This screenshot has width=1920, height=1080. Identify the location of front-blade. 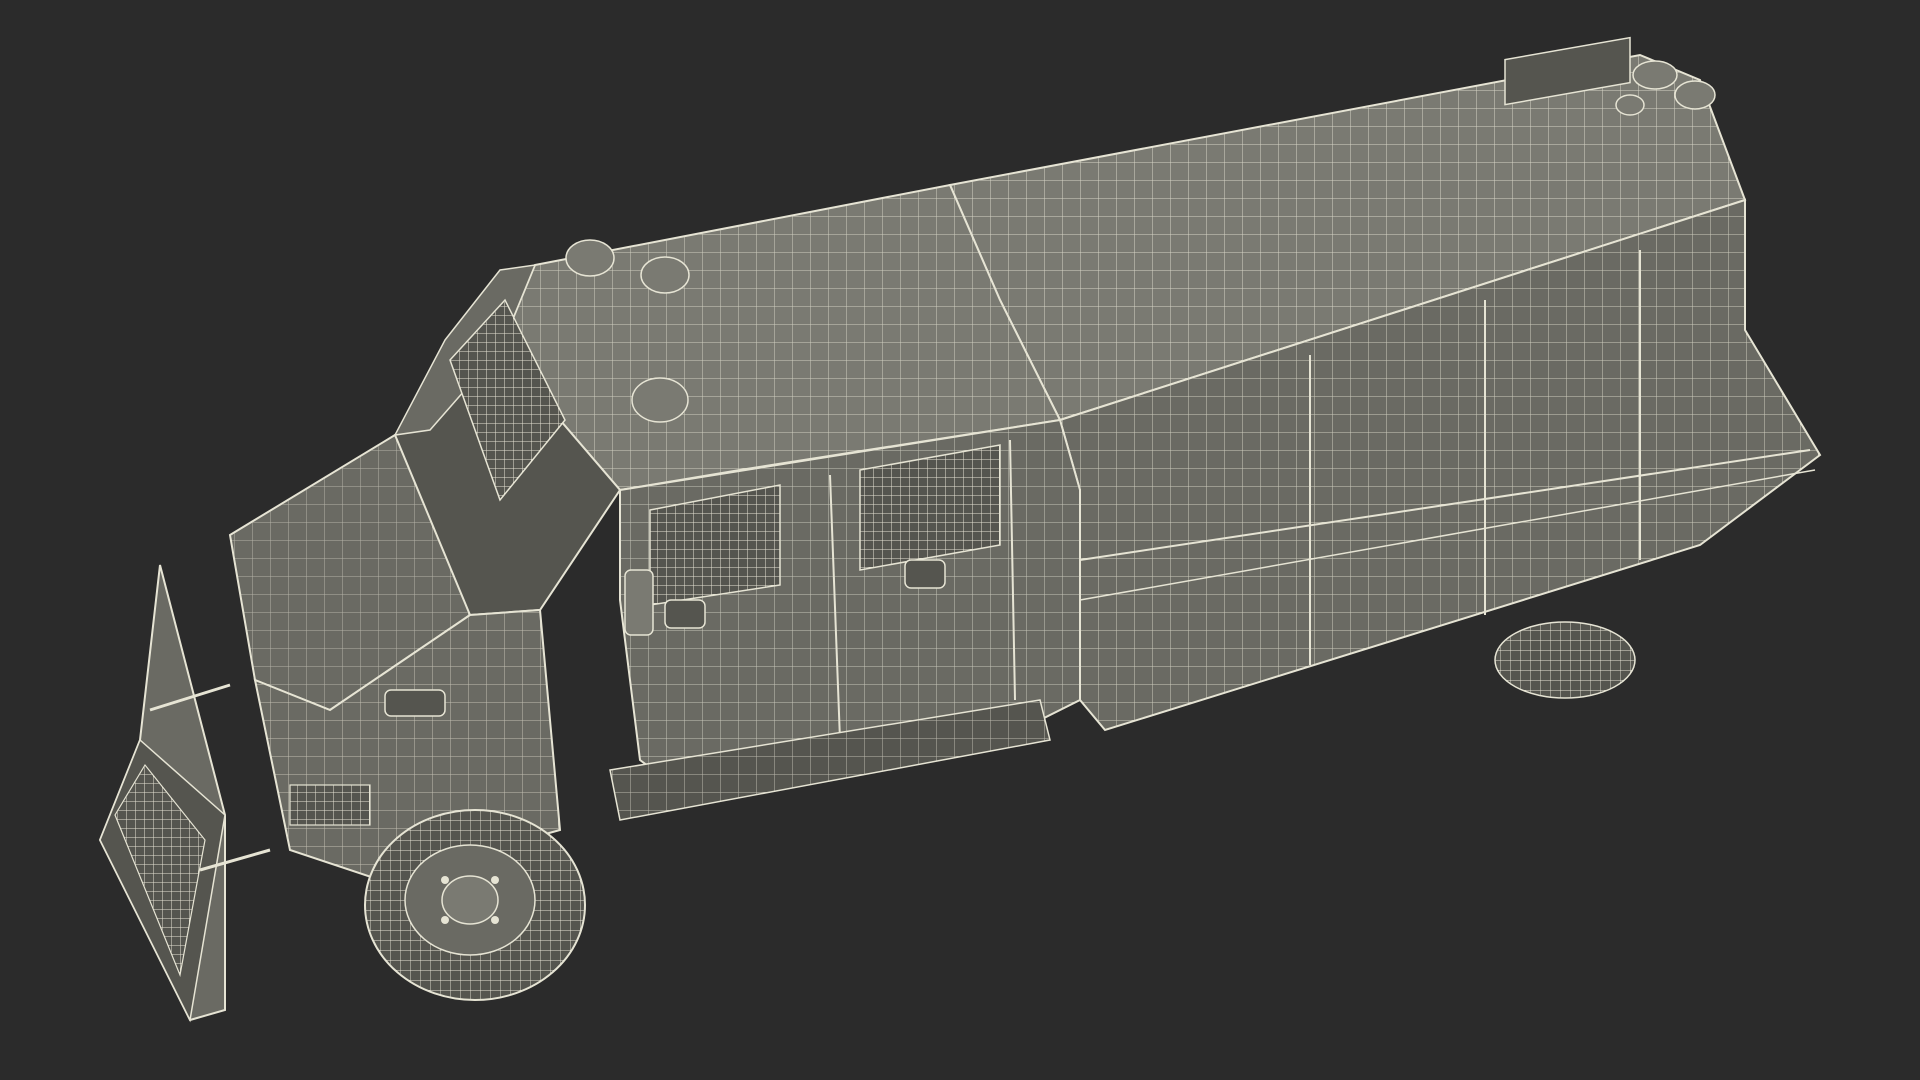
(184, 793).